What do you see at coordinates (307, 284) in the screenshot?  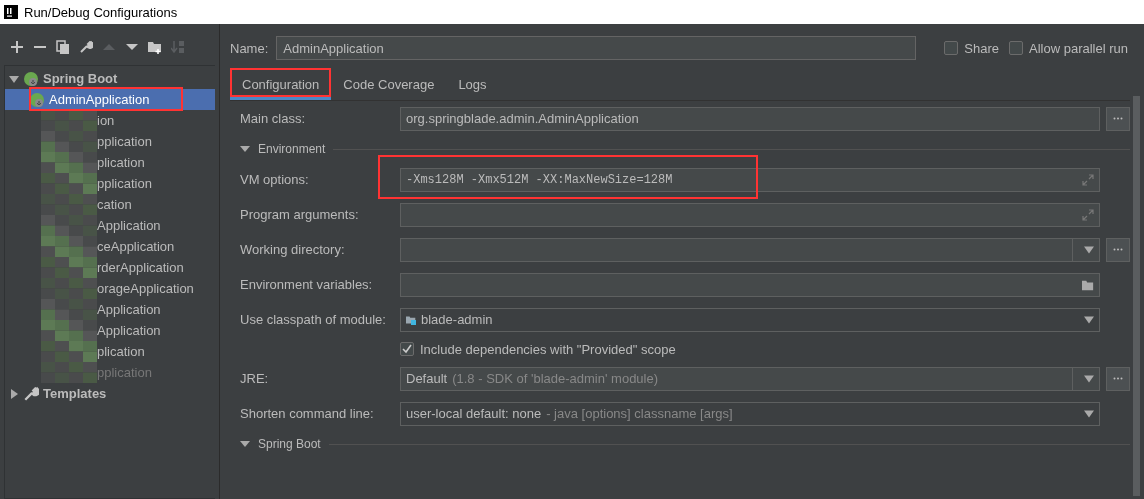 I see `field-label: Environment variables:` at bounding box center [307, 284].